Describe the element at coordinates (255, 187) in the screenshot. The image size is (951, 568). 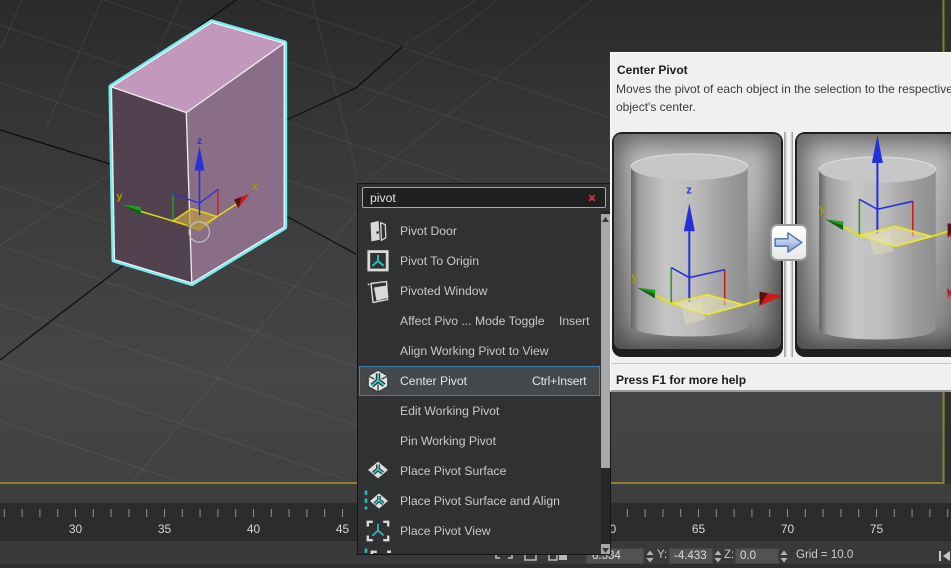
I see `svg-text: x` at that location.